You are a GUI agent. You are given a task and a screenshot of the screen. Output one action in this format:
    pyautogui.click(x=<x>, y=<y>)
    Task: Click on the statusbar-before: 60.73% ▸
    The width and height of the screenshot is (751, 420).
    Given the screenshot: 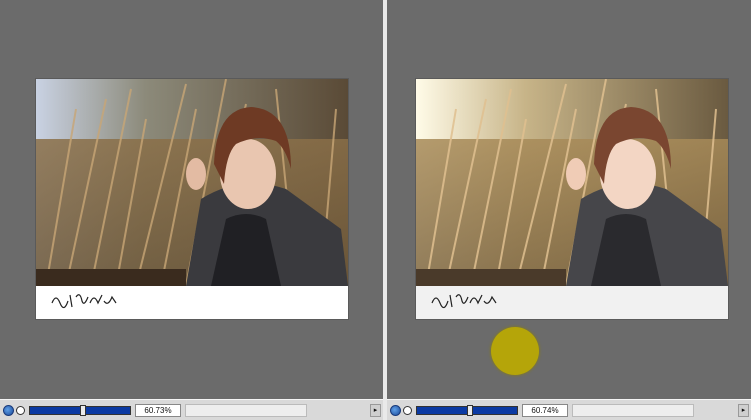 What is the action you would take?
    pyautogui.click(x=191, y=409)
    